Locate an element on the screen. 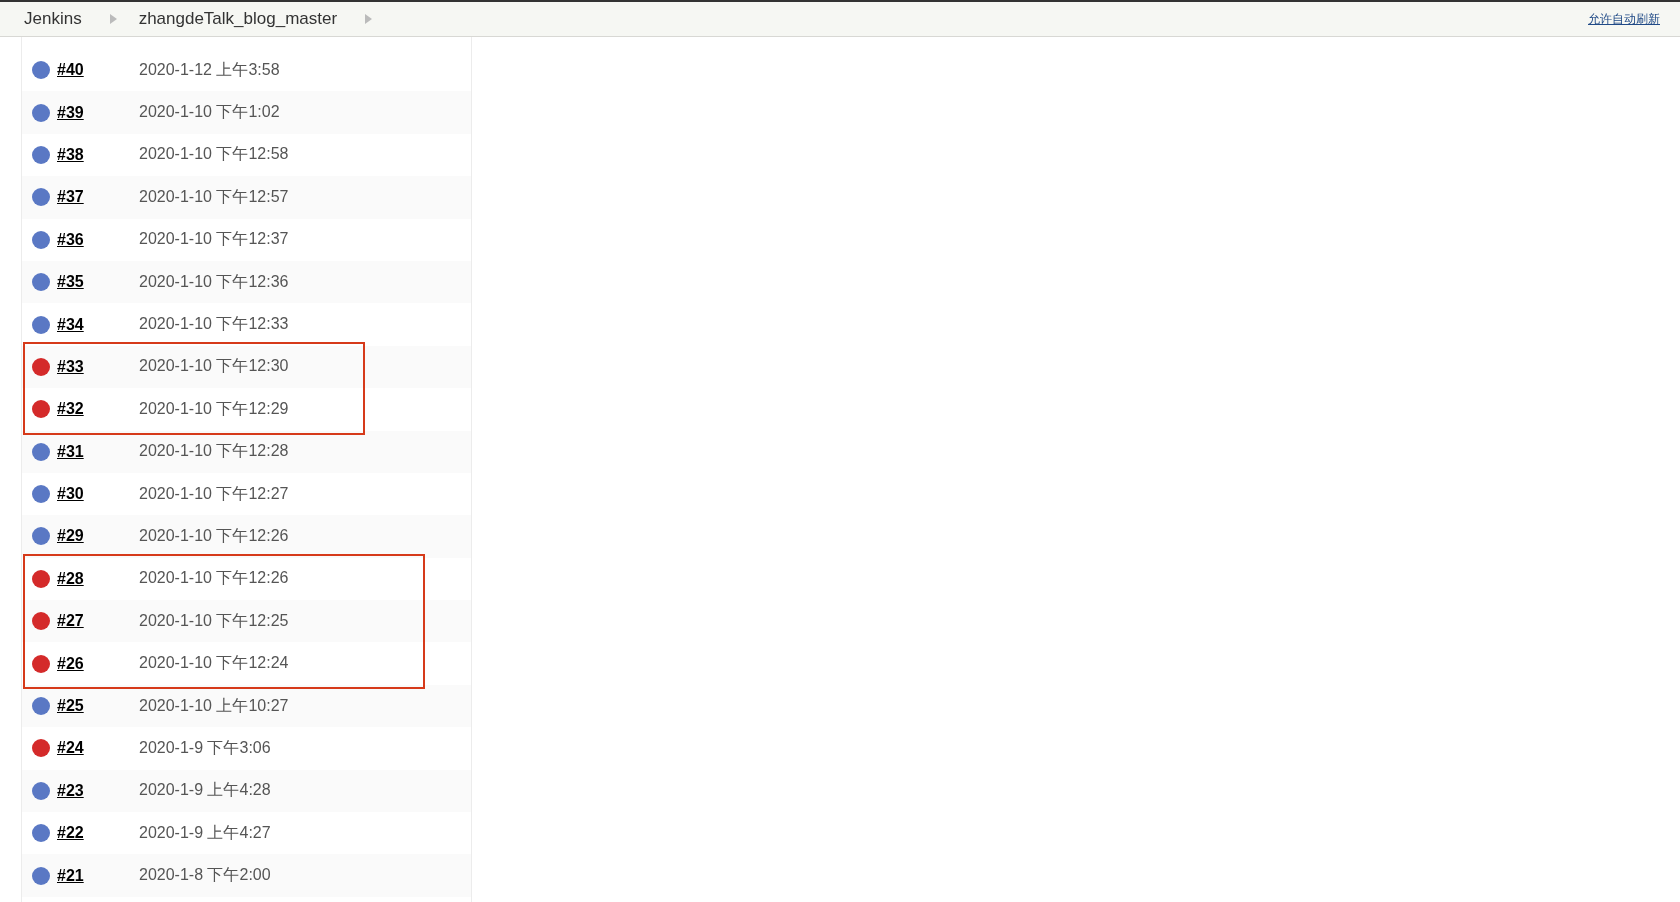 The height and width of the screenshot is (902, 1680). build-number-link: #31 is located at coordinates (98, 451).